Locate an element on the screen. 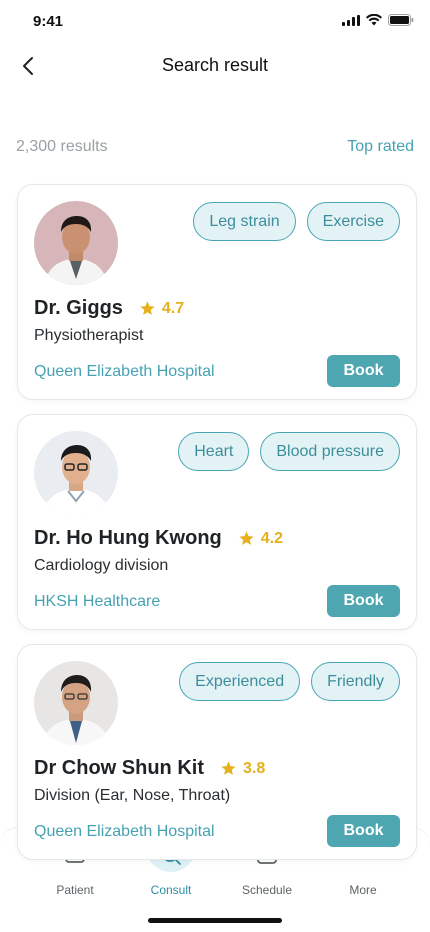 The height and width of the screenshot is (932, 430). doctor-rating: 3.8 is located at coordinates (254, 768).